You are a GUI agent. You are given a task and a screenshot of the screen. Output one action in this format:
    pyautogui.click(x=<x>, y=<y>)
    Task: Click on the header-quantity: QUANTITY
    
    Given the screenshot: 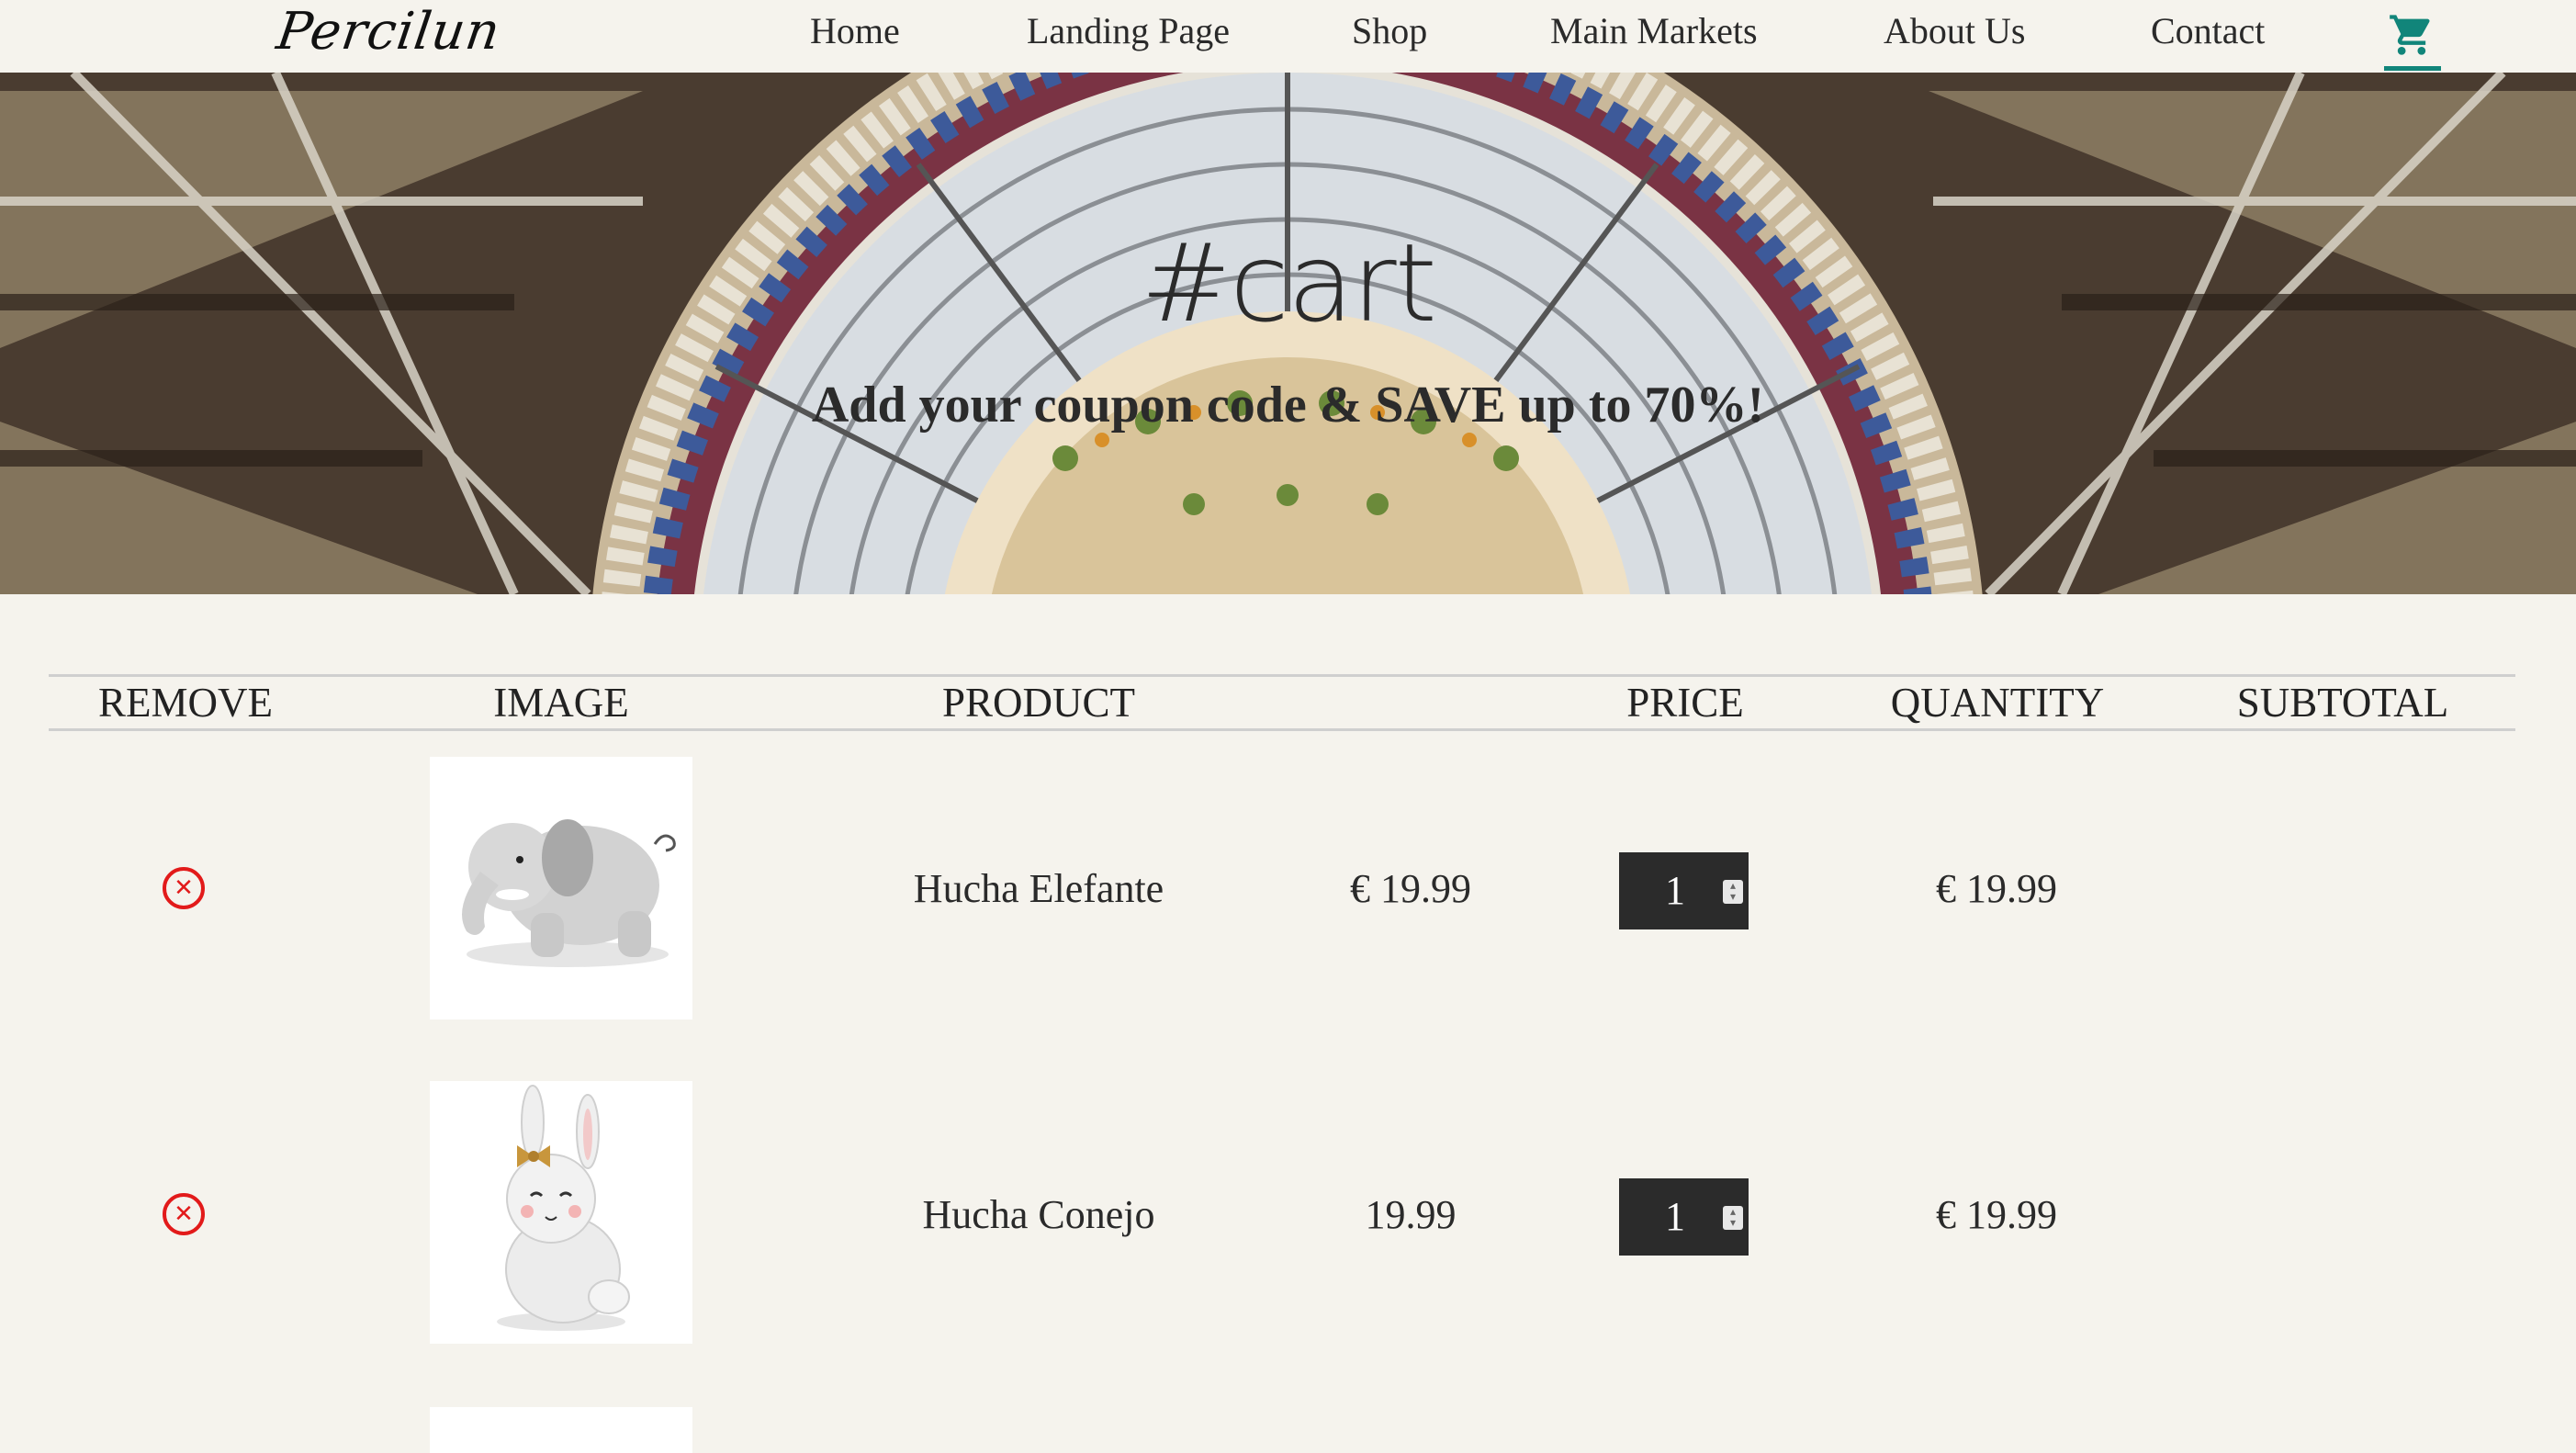 What is the action you would take?
    pyautogui.click(x=1997, y=703)
    